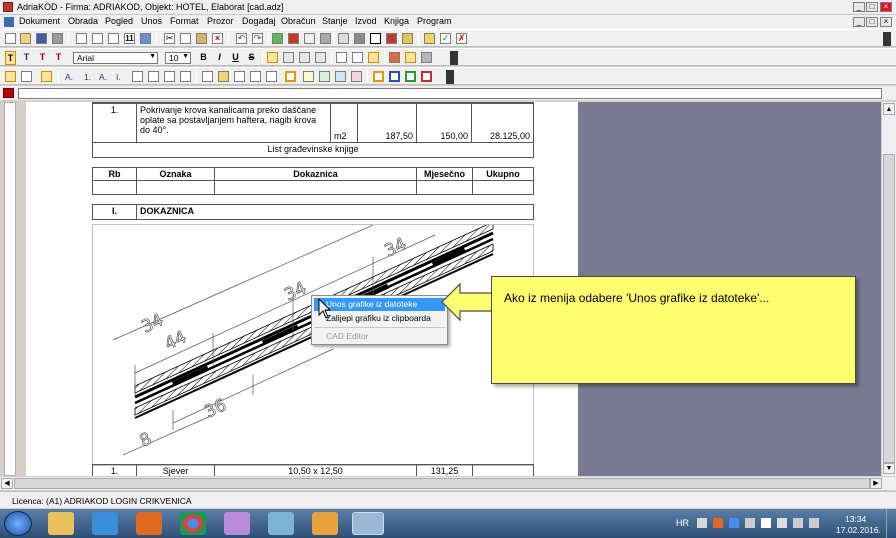 The image size is (896, 538). What do you see at coordinates (169, 38) in the screenshot?
I see `cut-icon: ✂` at bounding box center [169, 38].